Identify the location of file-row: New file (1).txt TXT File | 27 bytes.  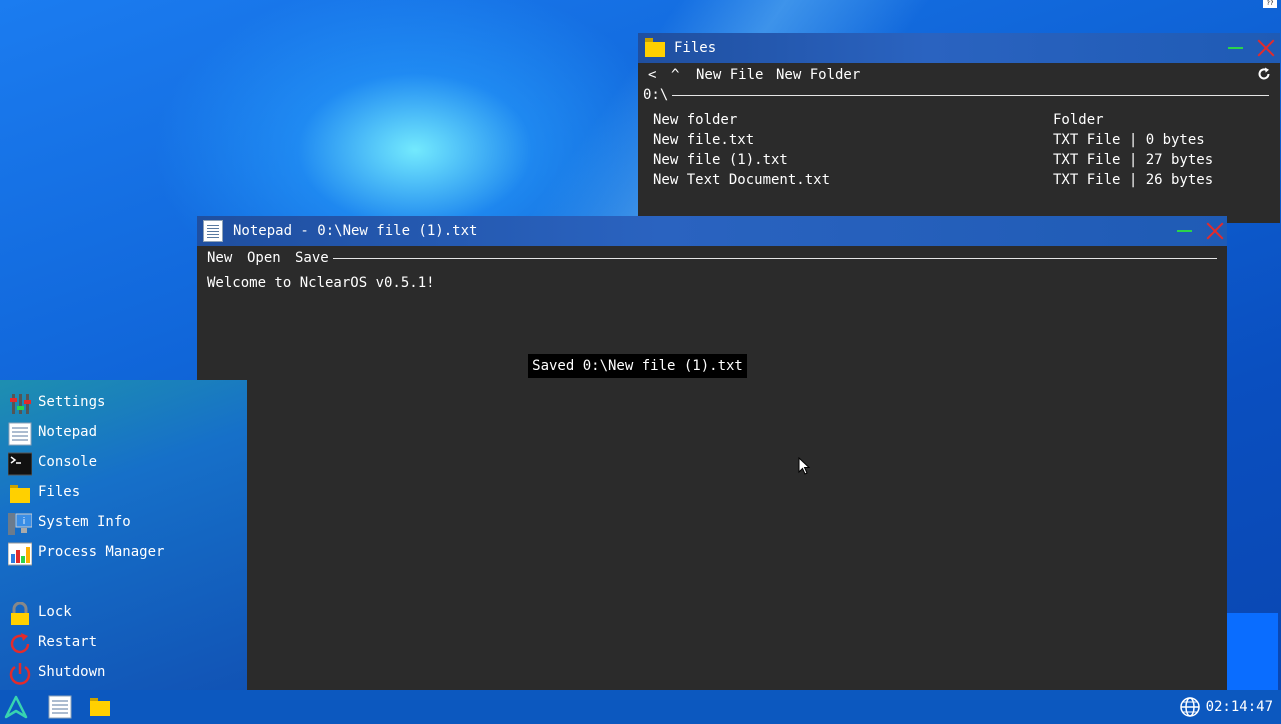
(953, 162).